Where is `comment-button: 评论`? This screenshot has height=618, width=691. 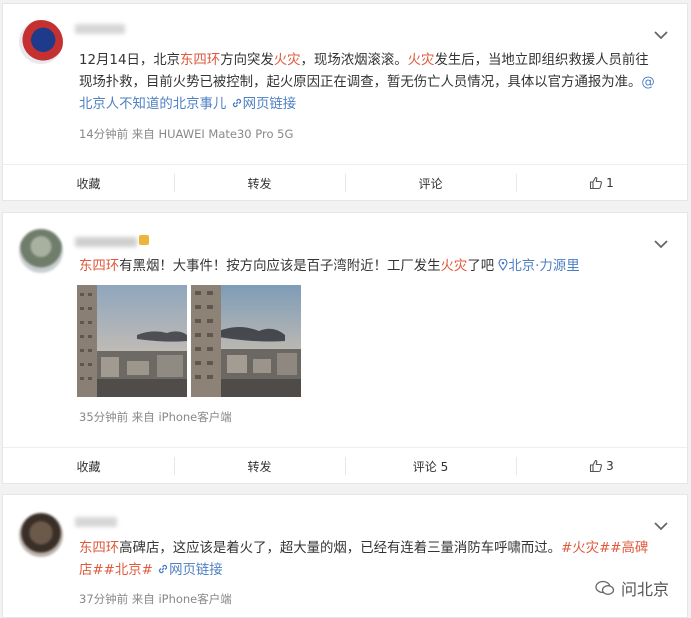 comment-button: 评论 is located at coordinates (430, 183).